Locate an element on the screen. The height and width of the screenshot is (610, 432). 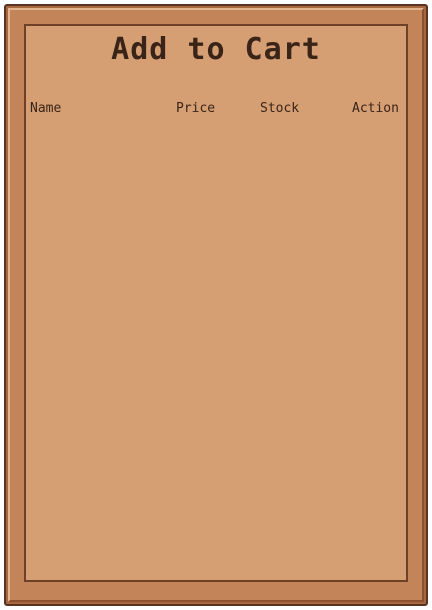
column-header-price: Price is located at coordinates (196, 108).